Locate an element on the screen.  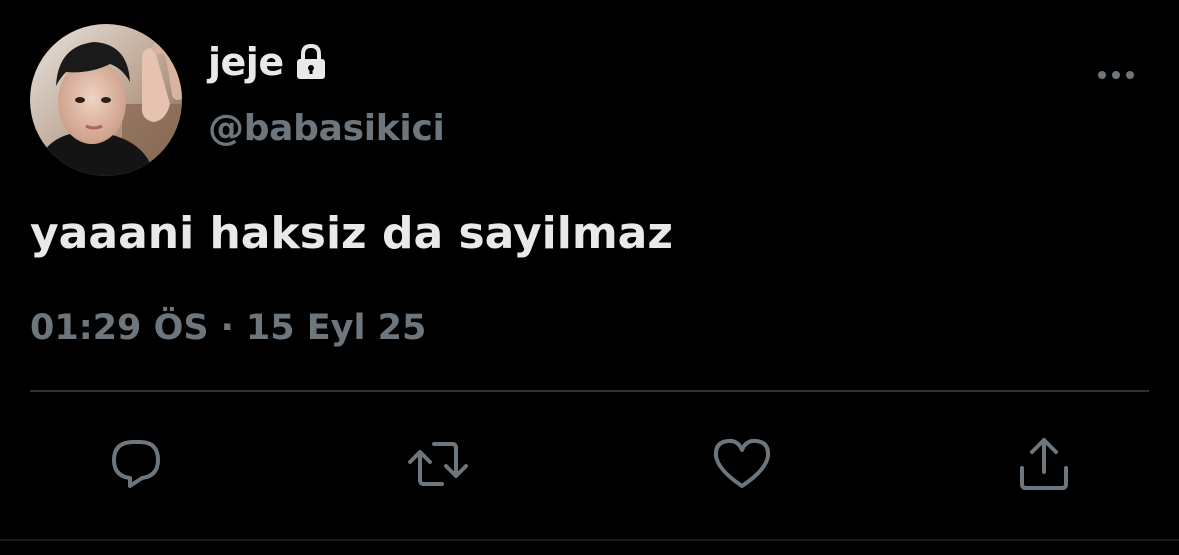
retweet-button is located at coordinates (438, 464).